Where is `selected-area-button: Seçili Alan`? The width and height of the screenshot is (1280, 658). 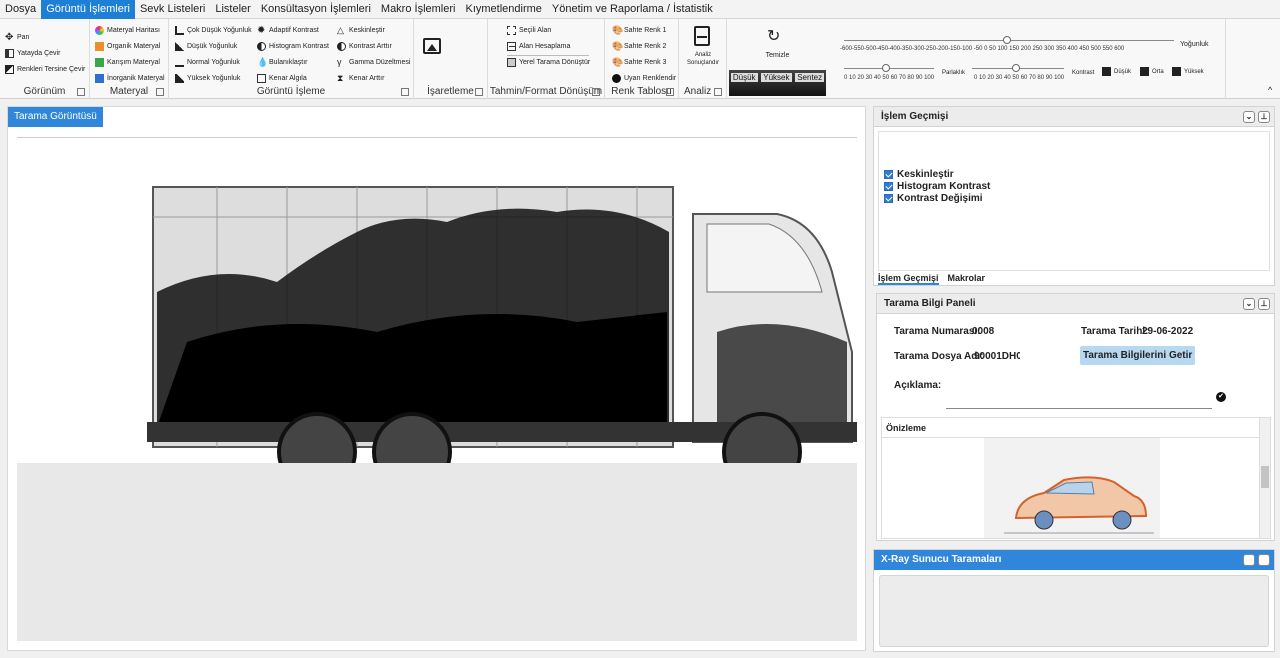 selected-area-button: Seçili Alan is located at coordinates (529, 30).